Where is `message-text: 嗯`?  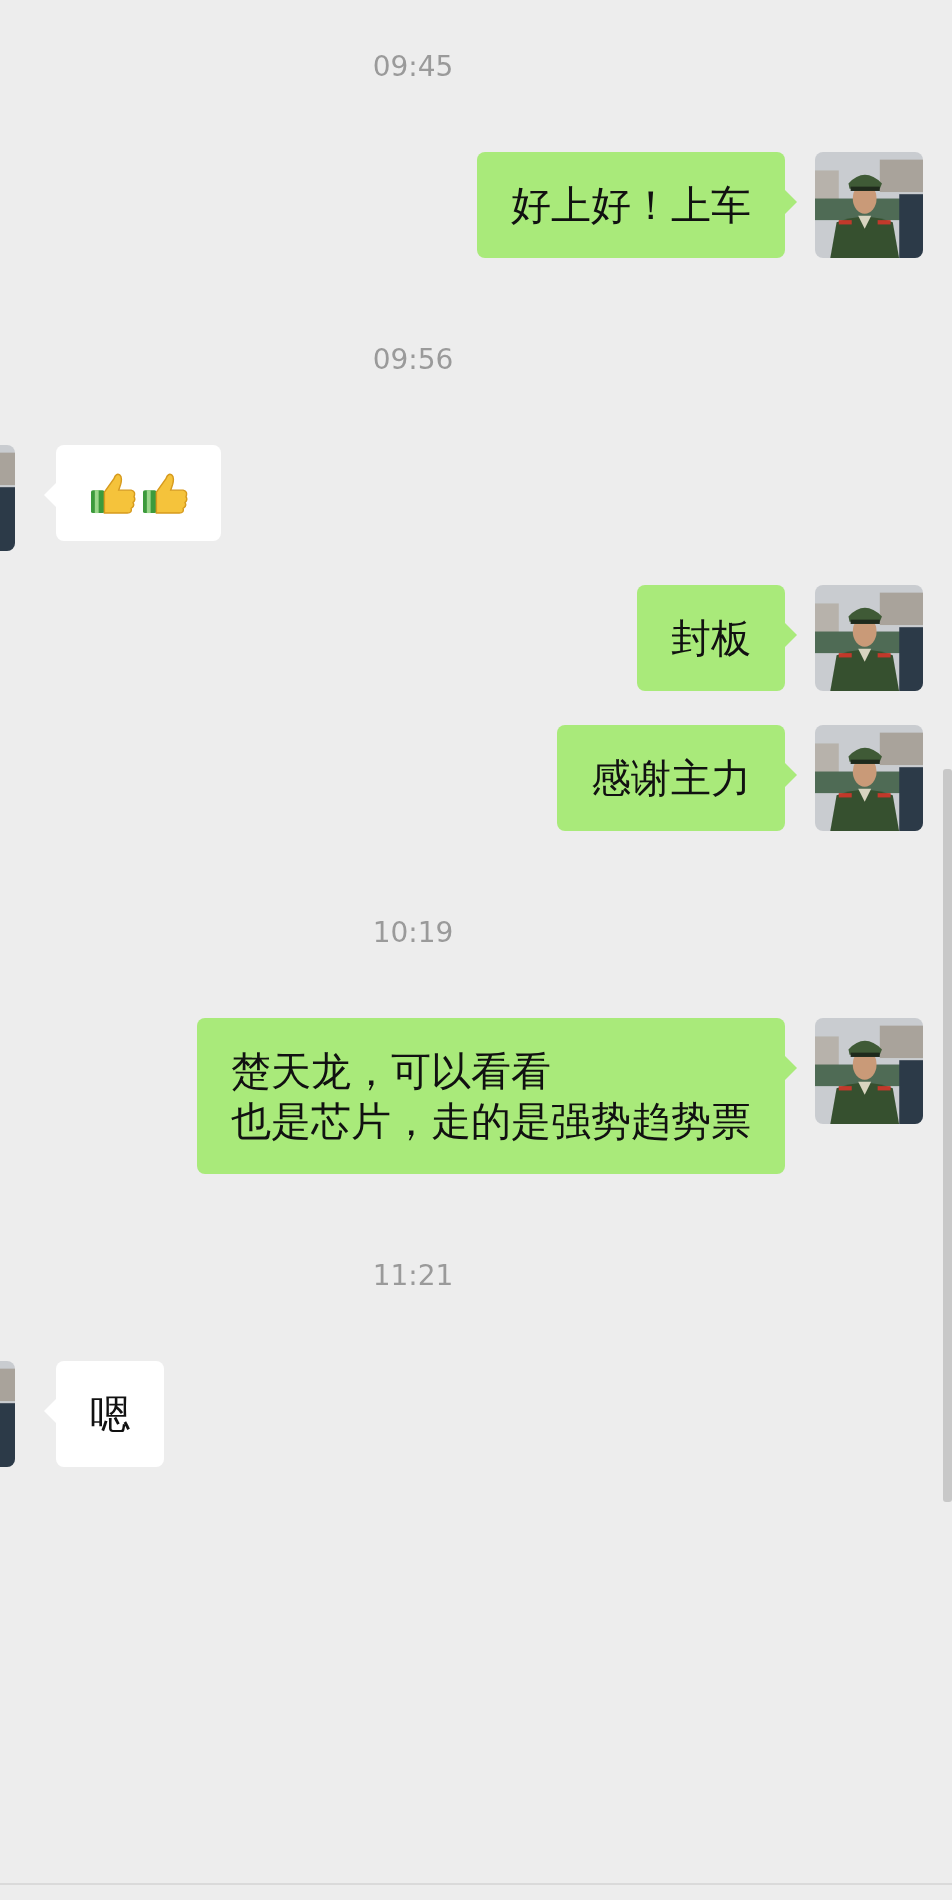
message-text: 嗯 is located at coordinates (110, 1414).